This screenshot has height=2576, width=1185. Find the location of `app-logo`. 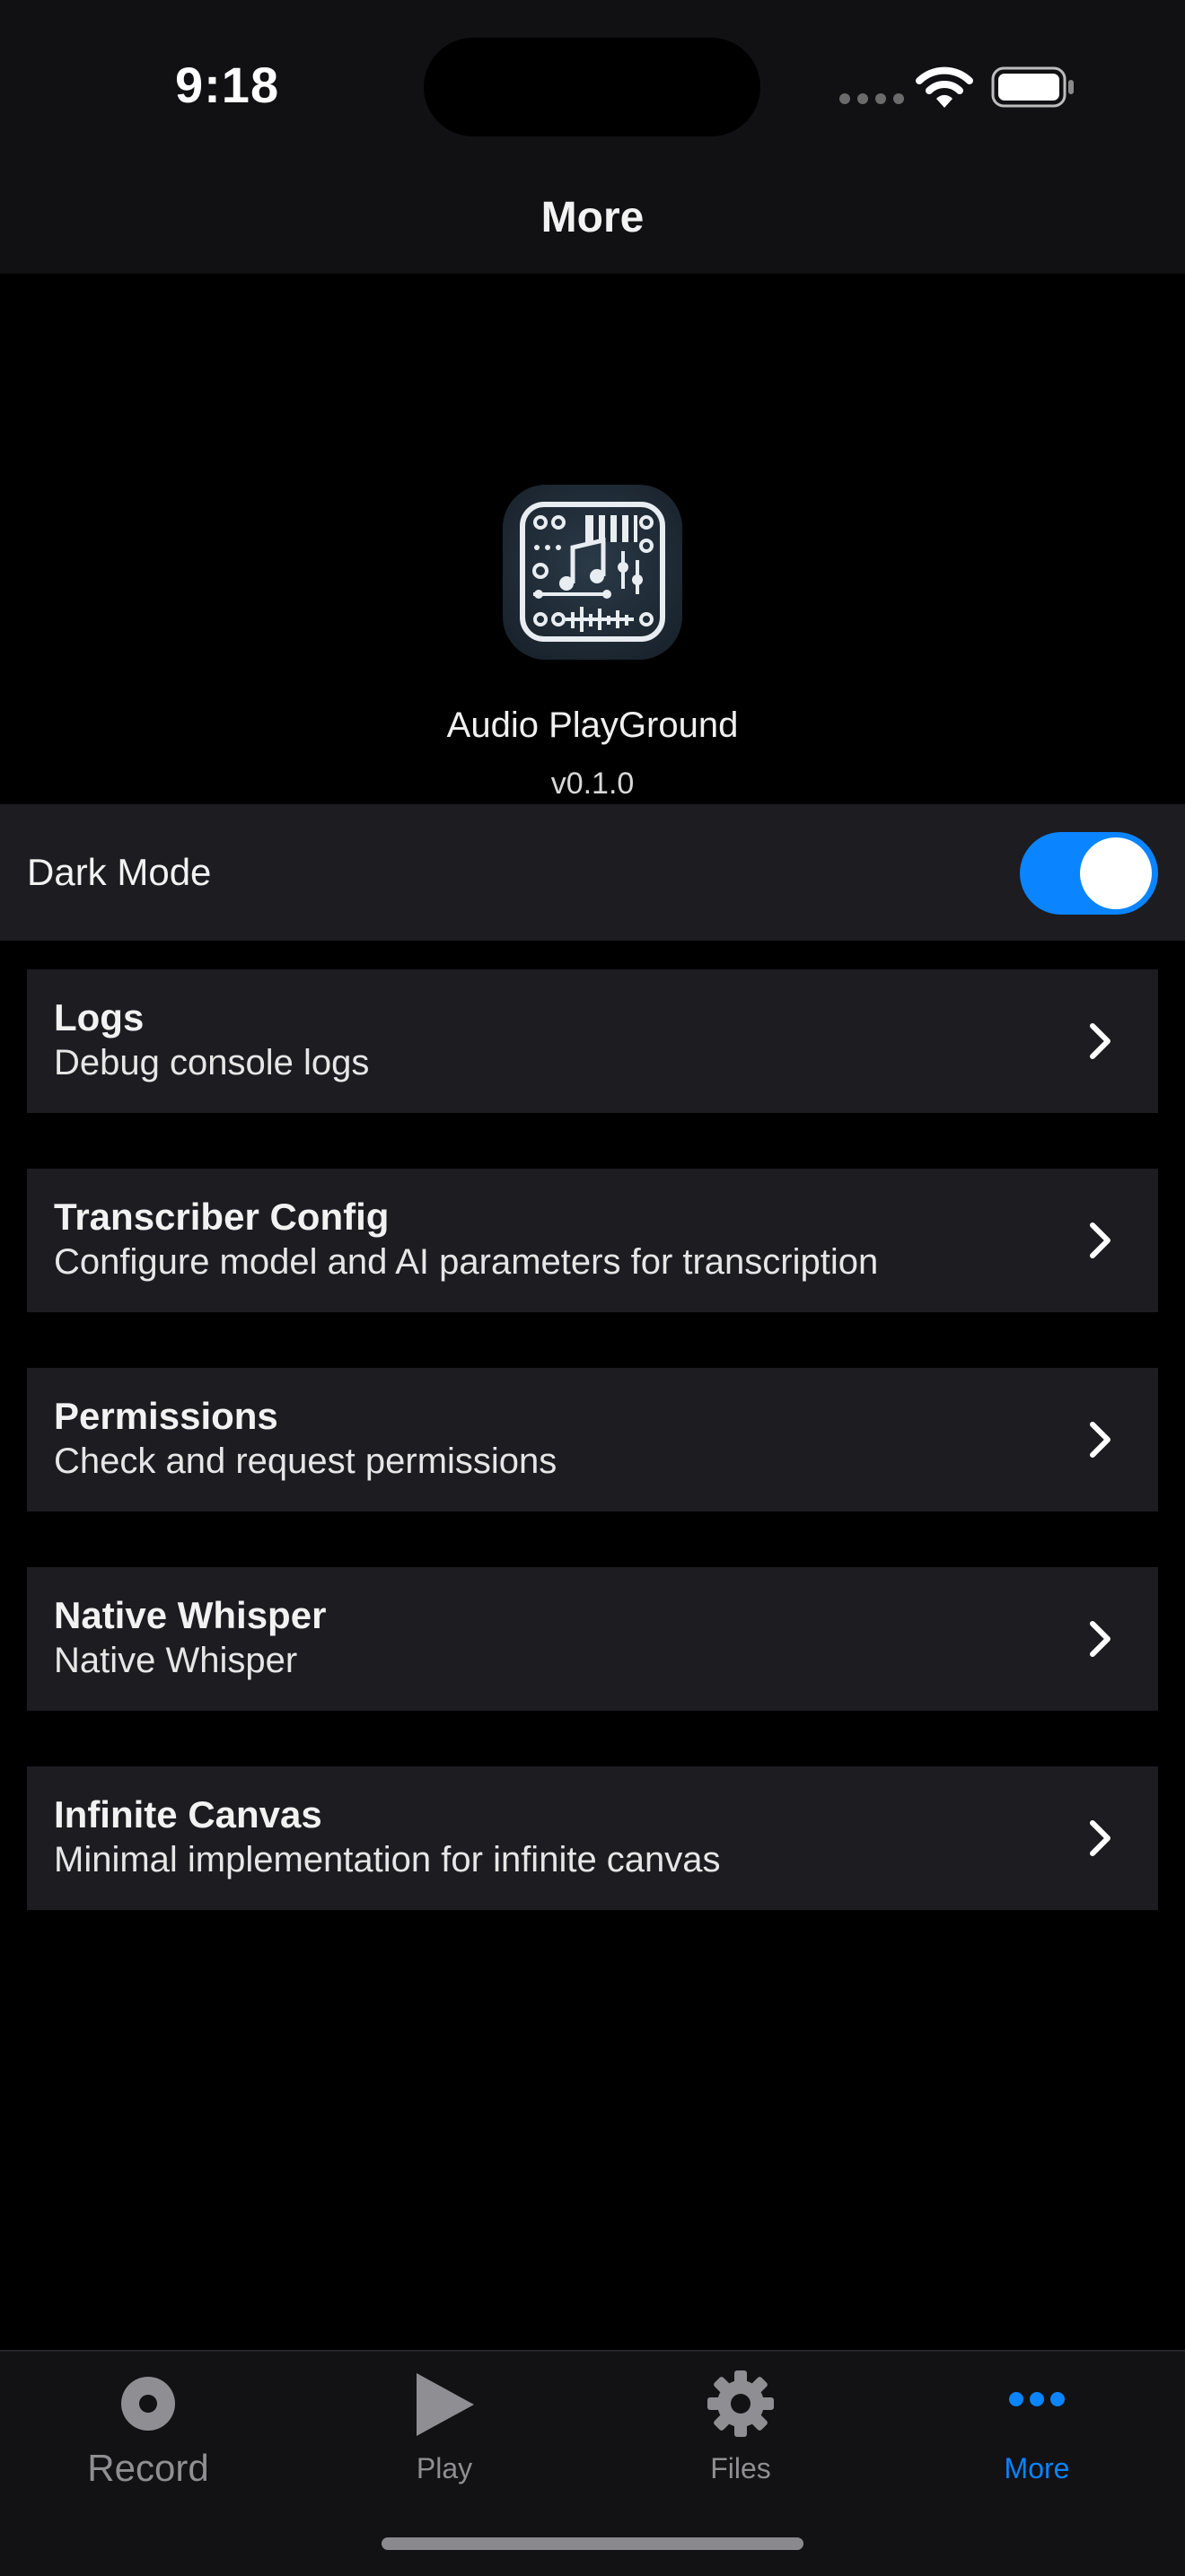

app-logo is located at coordinates (592, 572).